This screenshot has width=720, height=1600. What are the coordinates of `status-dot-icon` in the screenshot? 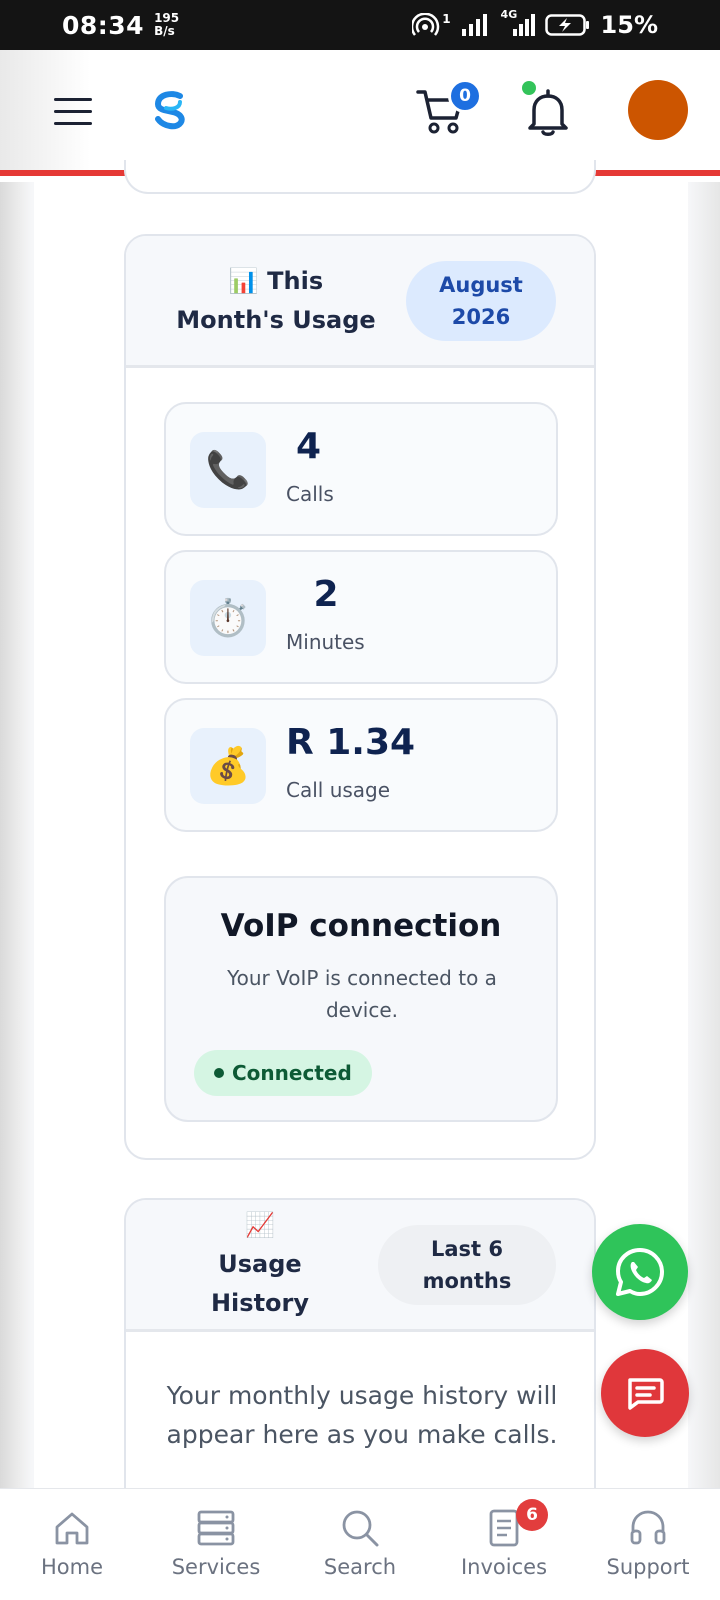 It's located at (219, 1073).